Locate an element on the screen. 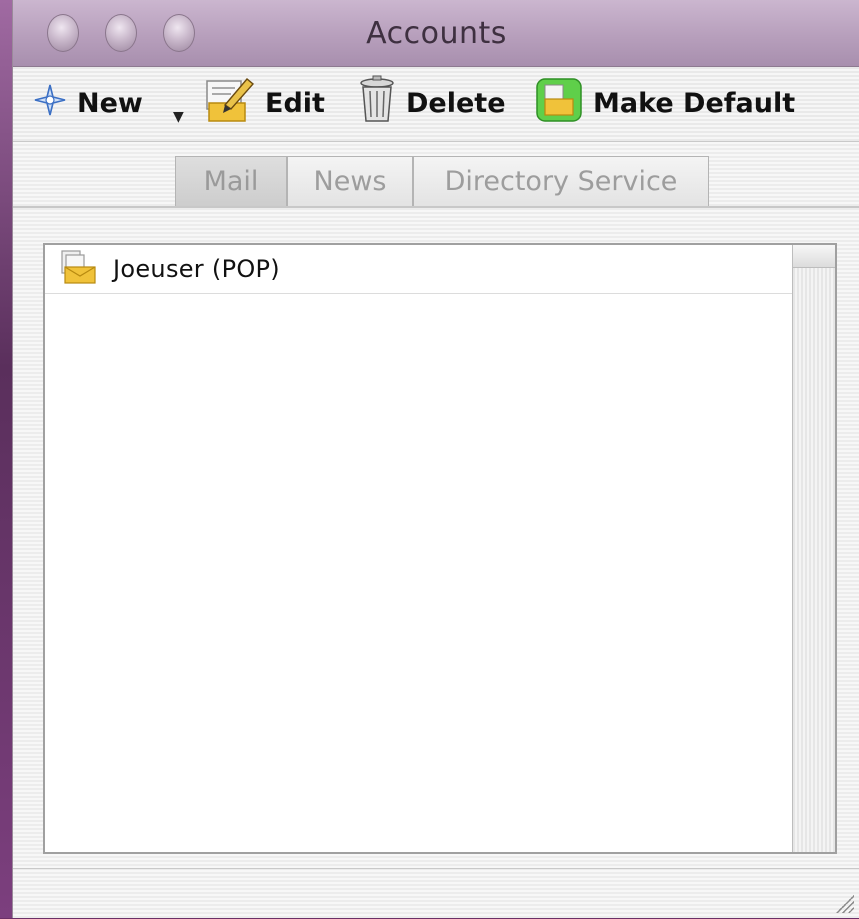 The height and width of the screenshot is (919, 859). delete-label: Delete is located at coordinates (456, 103).